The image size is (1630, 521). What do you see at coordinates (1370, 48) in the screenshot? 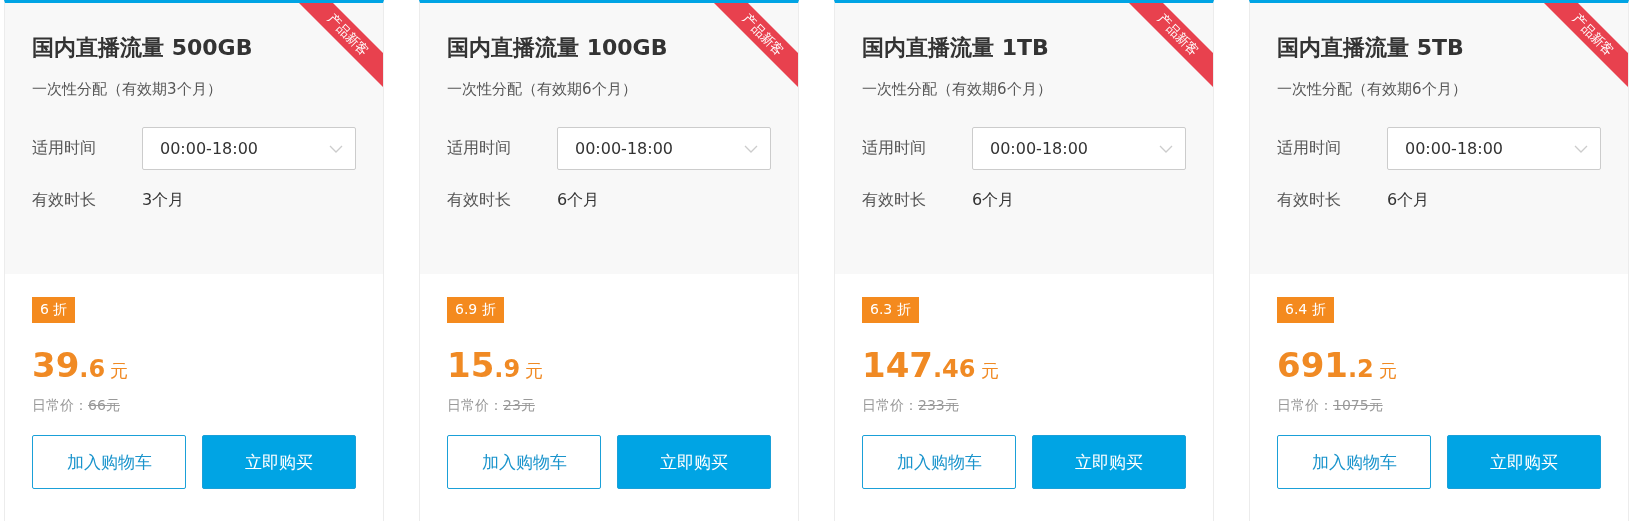
I see `product-title: 国内直播流量 5TB` at bounding box center [1370, 48].